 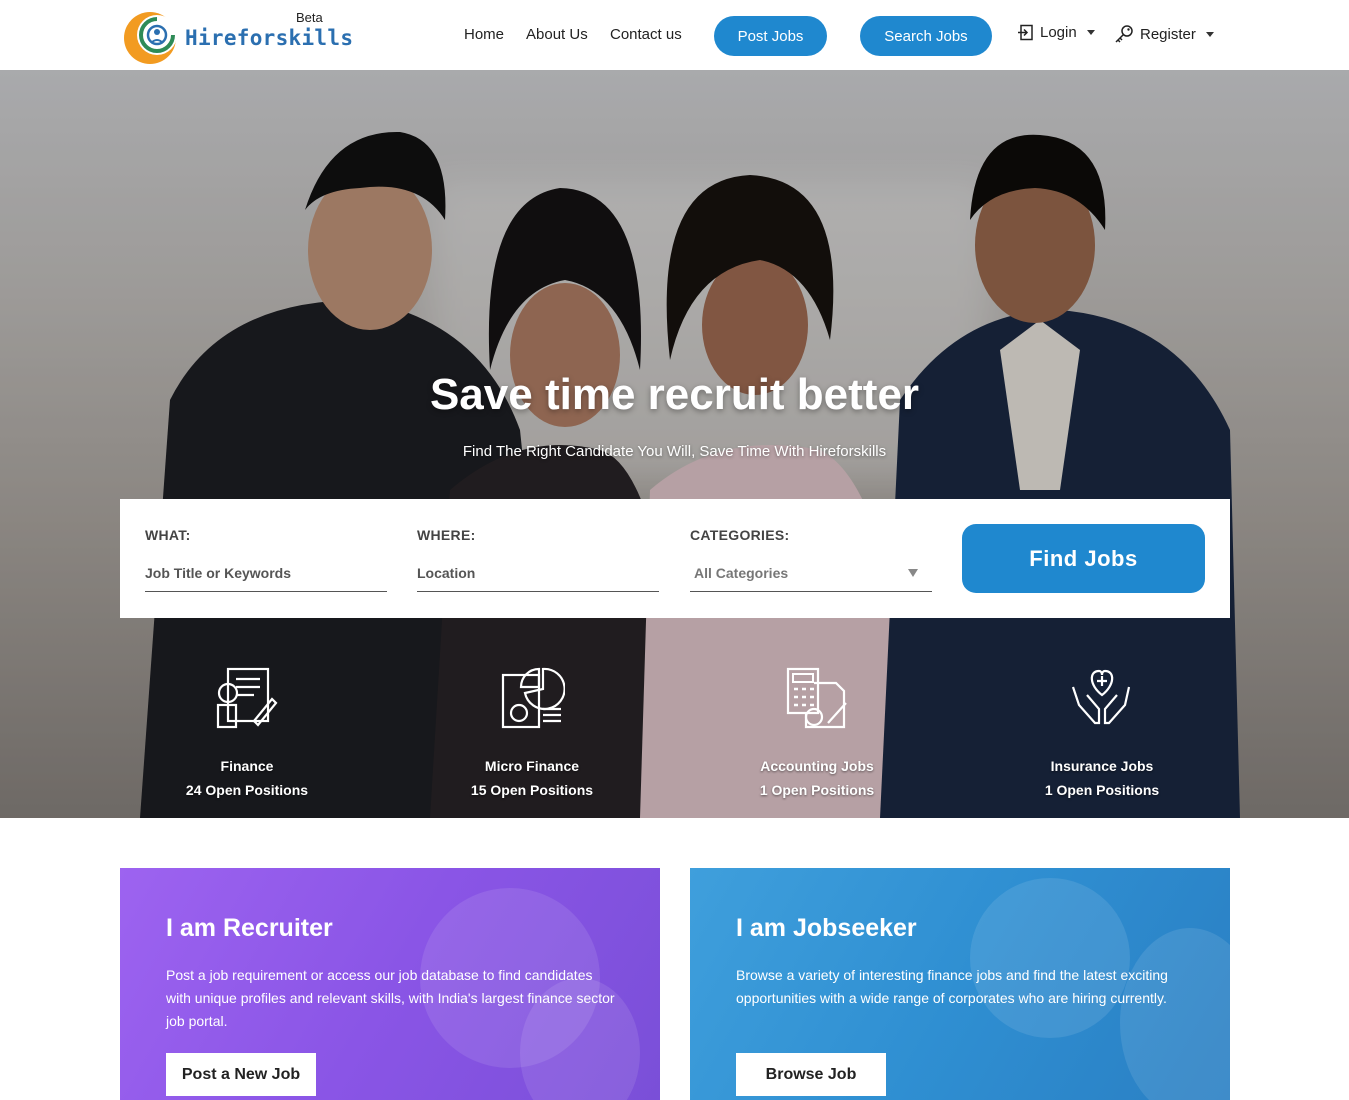 What do you see at coordinates (770, 36) in the screenshot?
I see `post-jobs-button: Post Jobs` at bounding box center [770, 36].